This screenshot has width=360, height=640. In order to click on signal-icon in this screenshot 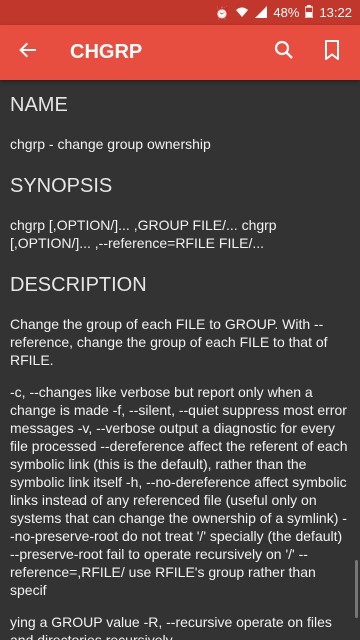, I will do `click(261, 12)`.